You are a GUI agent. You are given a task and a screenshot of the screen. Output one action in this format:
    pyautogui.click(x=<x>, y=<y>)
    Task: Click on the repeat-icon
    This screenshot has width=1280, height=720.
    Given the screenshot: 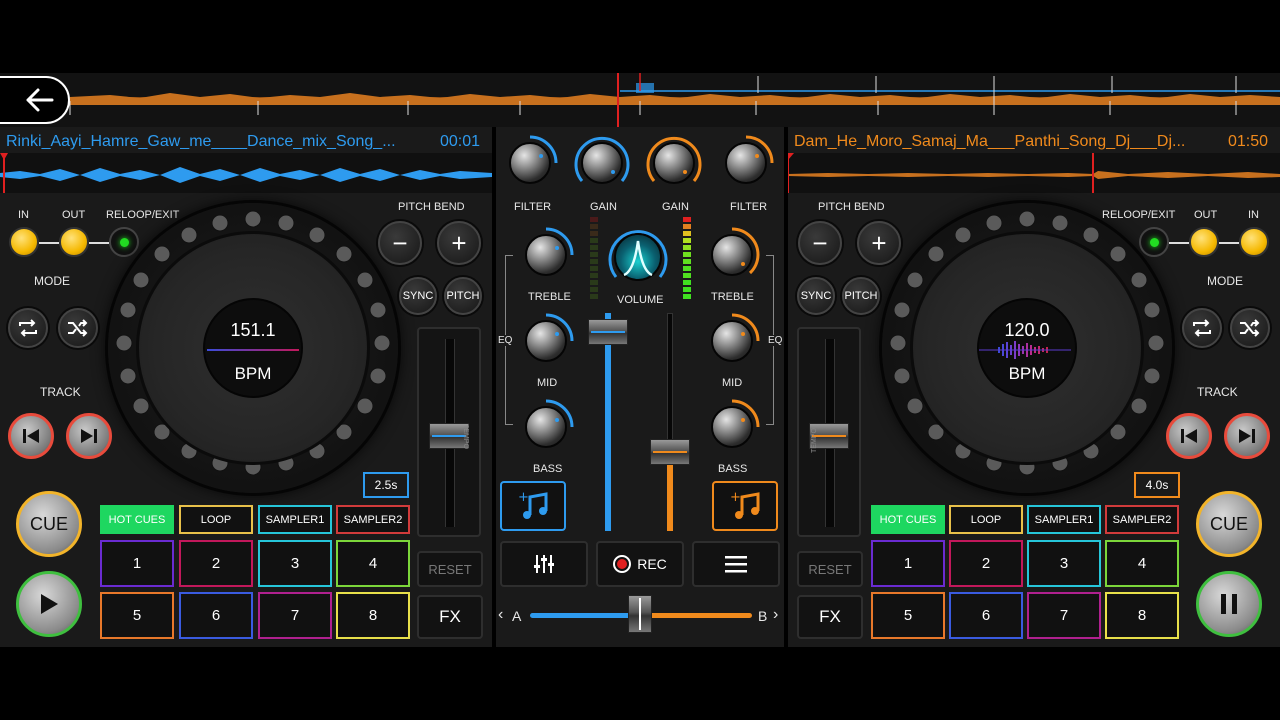 What is the action you would take?
    pyautogui.click(x=28, y=328)
    